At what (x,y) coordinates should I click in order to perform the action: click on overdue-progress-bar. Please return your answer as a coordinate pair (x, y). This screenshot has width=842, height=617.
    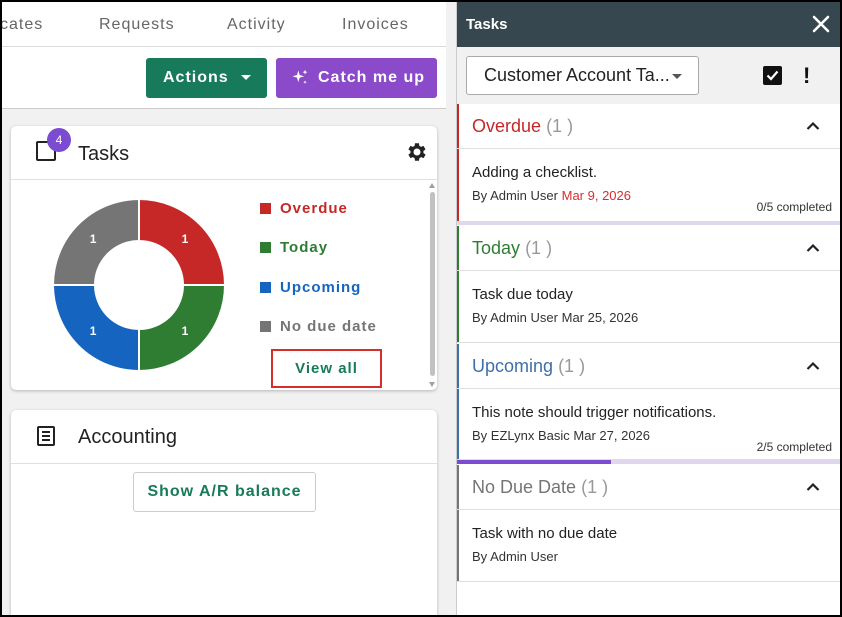
    Looking at the image, I should click on (649, 223).